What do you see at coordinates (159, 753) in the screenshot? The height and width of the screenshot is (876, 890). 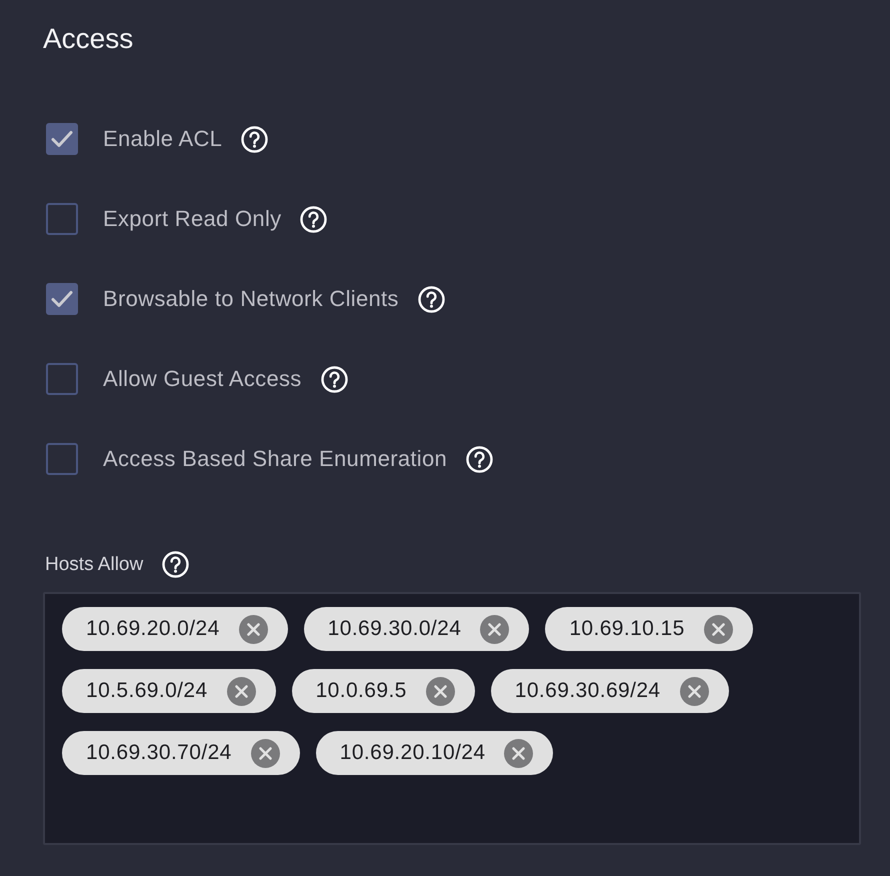 I see `host-address: 10.69.30.70/24` at bounding box center [159, 753].